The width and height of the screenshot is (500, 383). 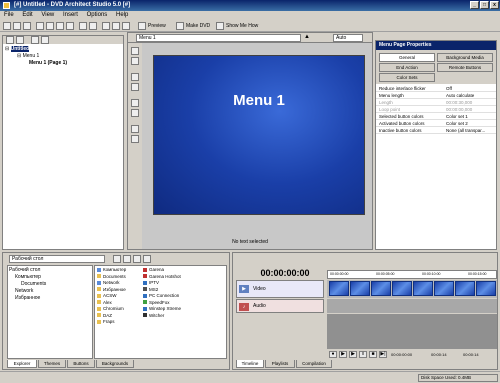 What do you see at coordinates (50, 26) in the screenshot?
I see `copy-icon` at bounding box center [50, 26].